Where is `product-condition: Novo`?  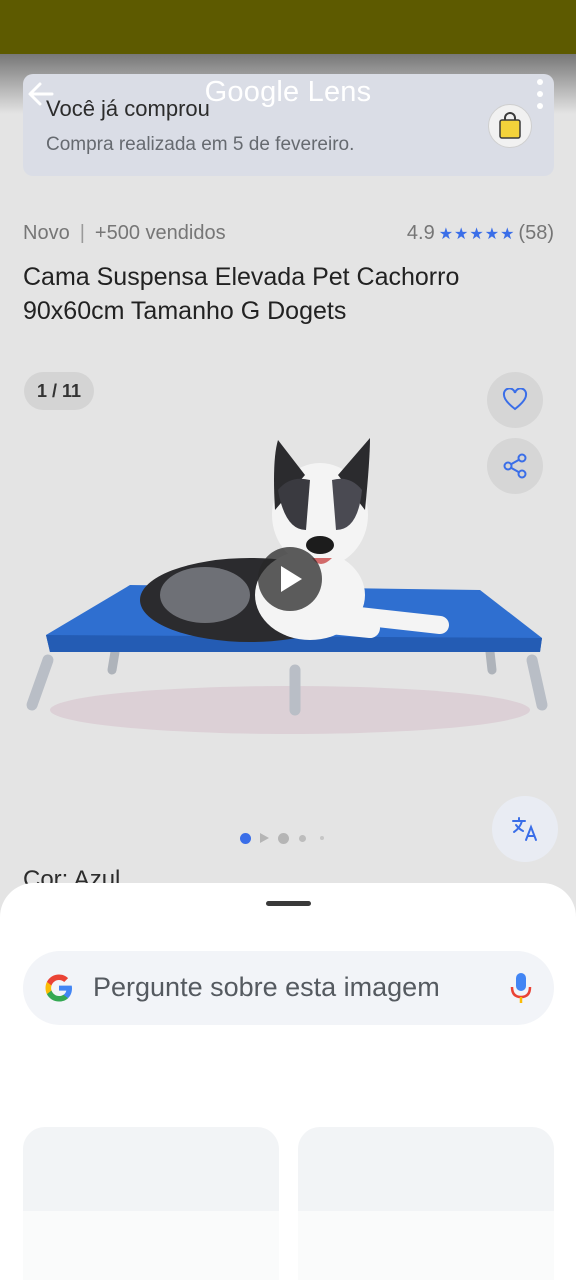
product-condition: Novo is located at coordinates (46, 233).